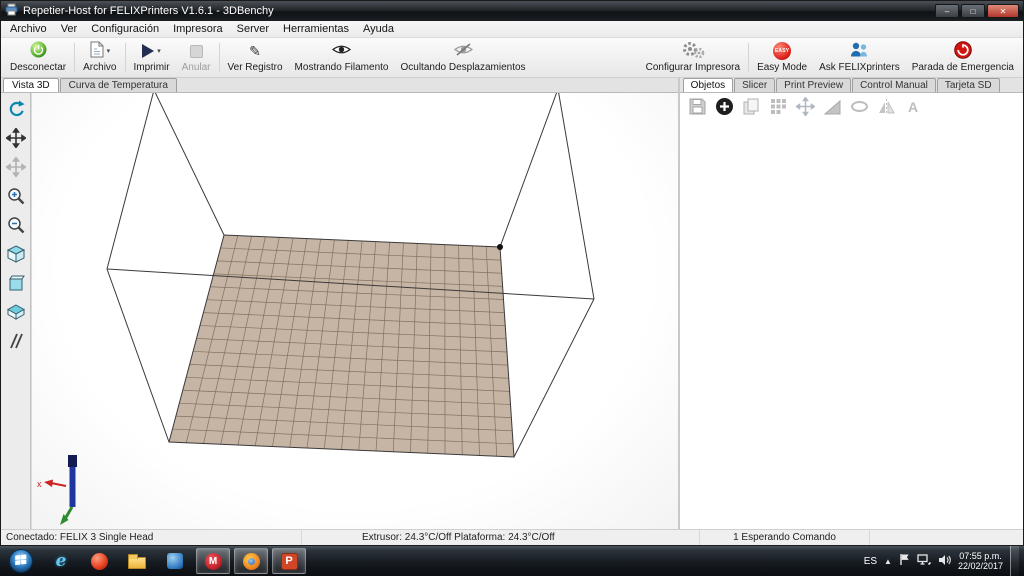 The image size is (1024, 576). I want to click on rotate-view-button, so click(16, 109).